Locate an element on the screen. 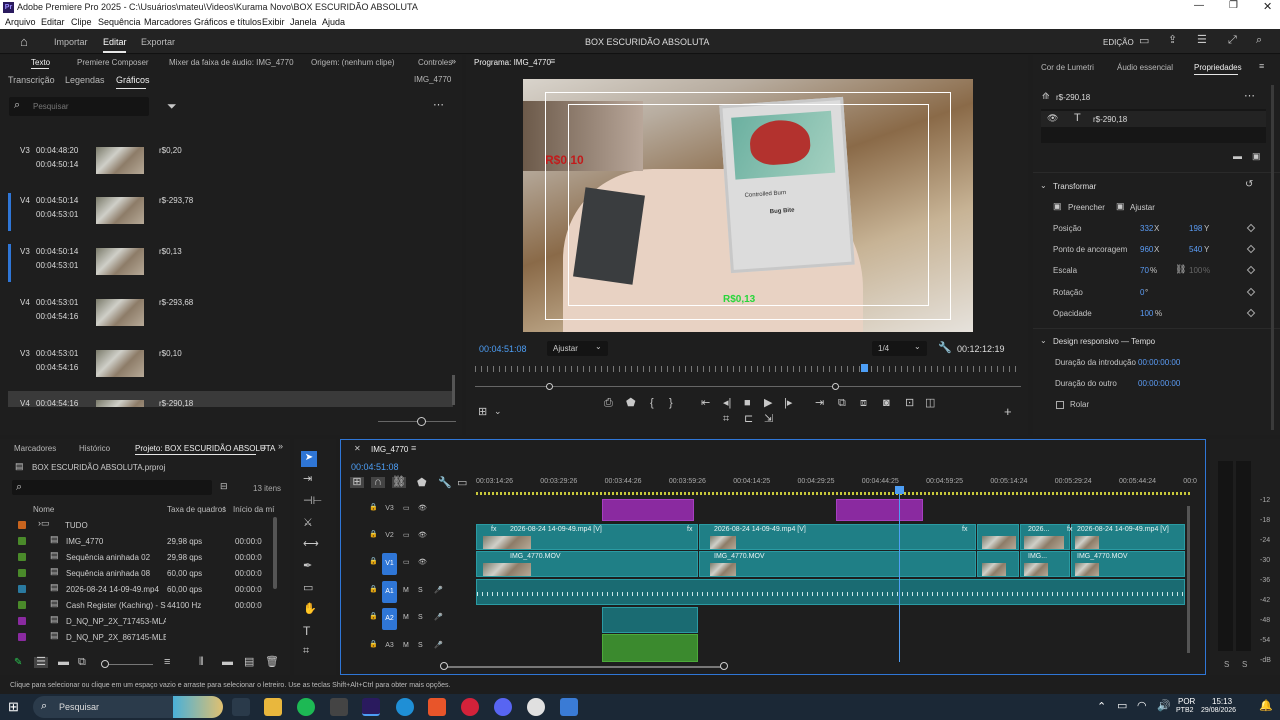 This screenshot has height=720, width=1280. tab-marcadores: Marcadores is located at coordinates (35, 448).